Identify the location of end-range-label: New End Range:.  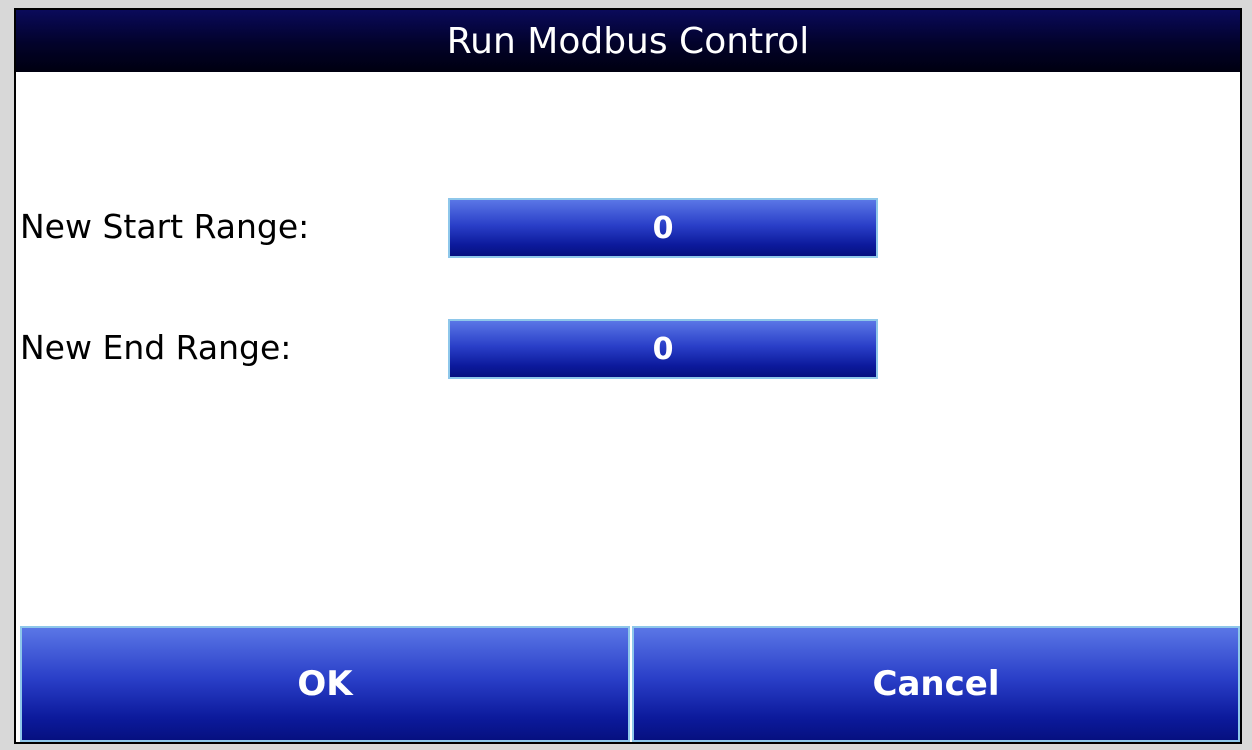
(156, 347).